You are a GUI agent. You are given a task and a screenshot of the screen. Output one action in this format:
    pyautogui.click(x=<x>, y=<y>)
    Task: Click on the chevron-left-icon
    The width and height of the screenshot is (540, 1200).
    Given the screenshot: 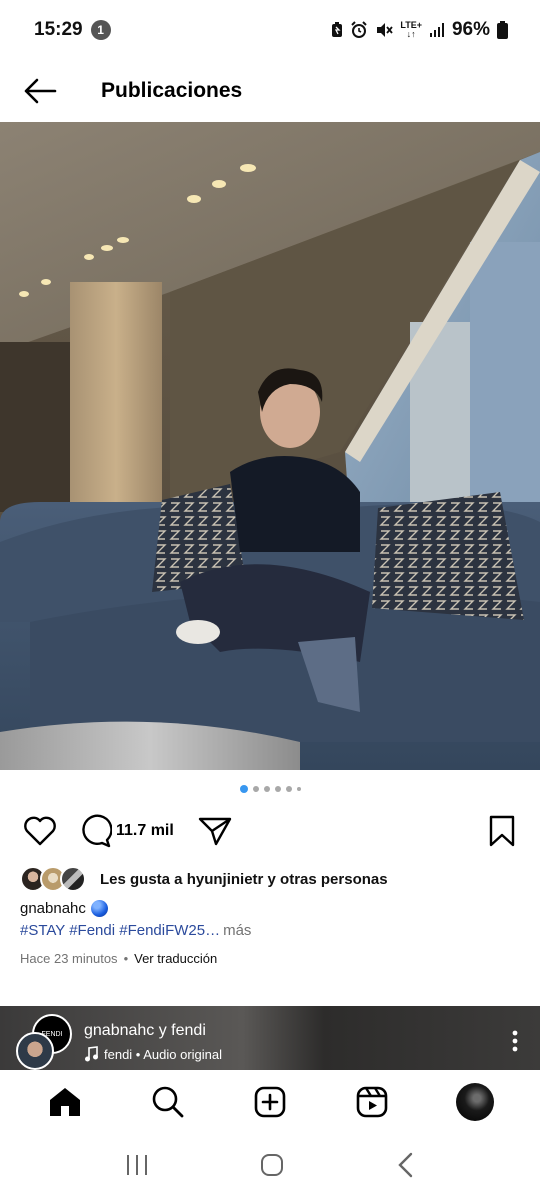 What is the action you would take?
    pyautogui.click(x=404, y=1164)
    